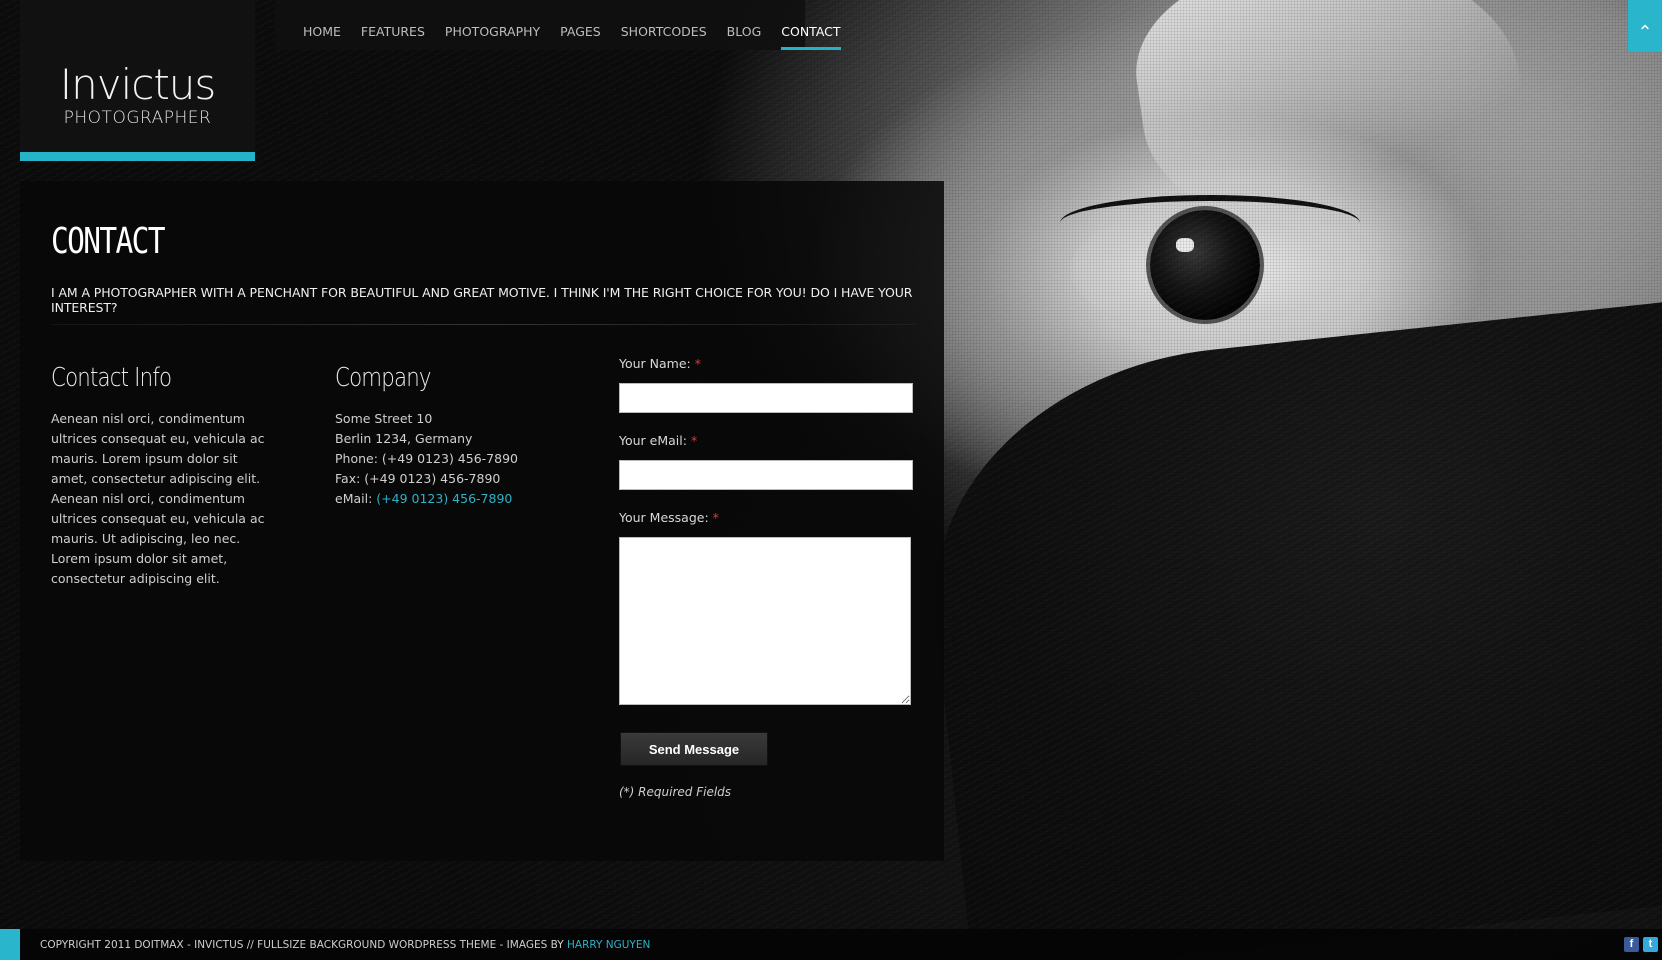 This screenshot has width=1662, height=960. What do you see at coordinates (765, 621) in the screenshot?
I see `message-textarea` at bounding box center [765, 621].